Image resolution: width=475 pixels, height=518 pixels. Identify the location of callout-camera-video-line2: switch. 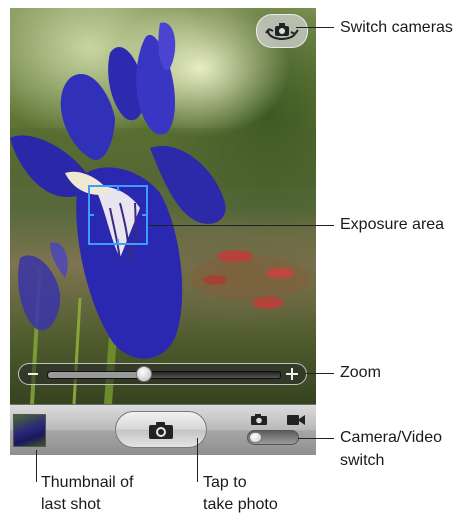
(362, 460).